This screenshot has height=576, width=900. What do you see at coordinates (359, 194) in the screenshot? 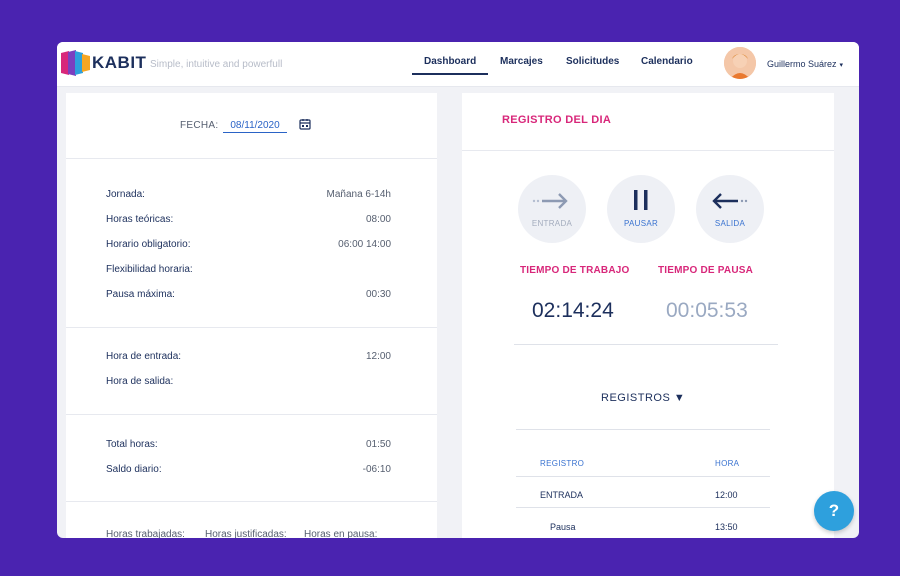
I see `jornada-value: Mañana 6-14h` at bounding box center [359, 194].